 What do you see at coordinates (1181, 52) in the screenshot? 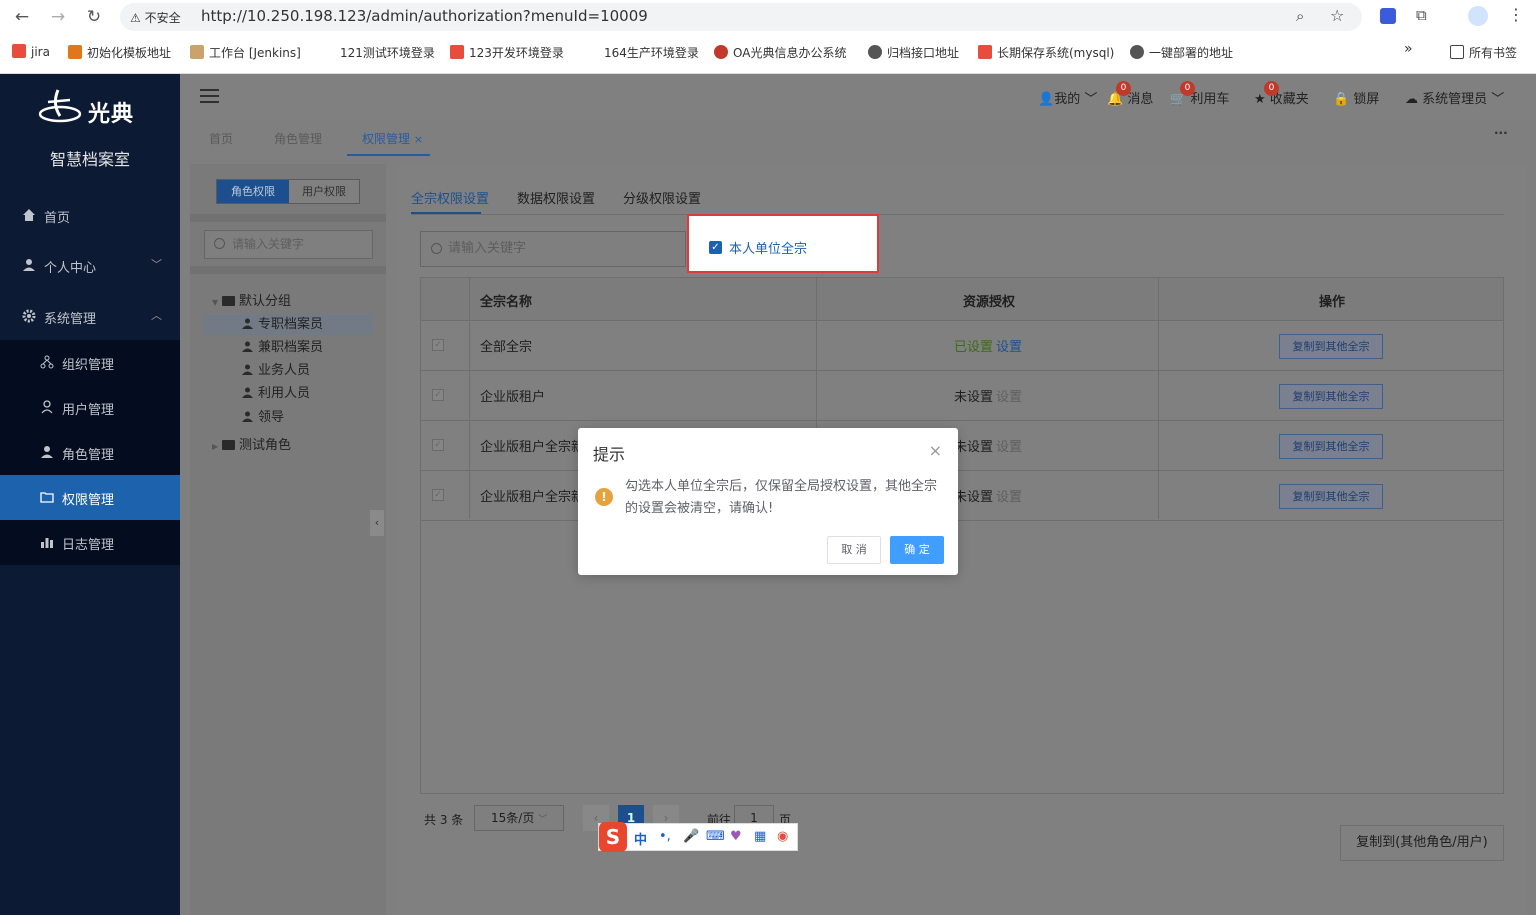
I see `bookmark-item: 一键部署的地址` at bounding box center [1181, 52].